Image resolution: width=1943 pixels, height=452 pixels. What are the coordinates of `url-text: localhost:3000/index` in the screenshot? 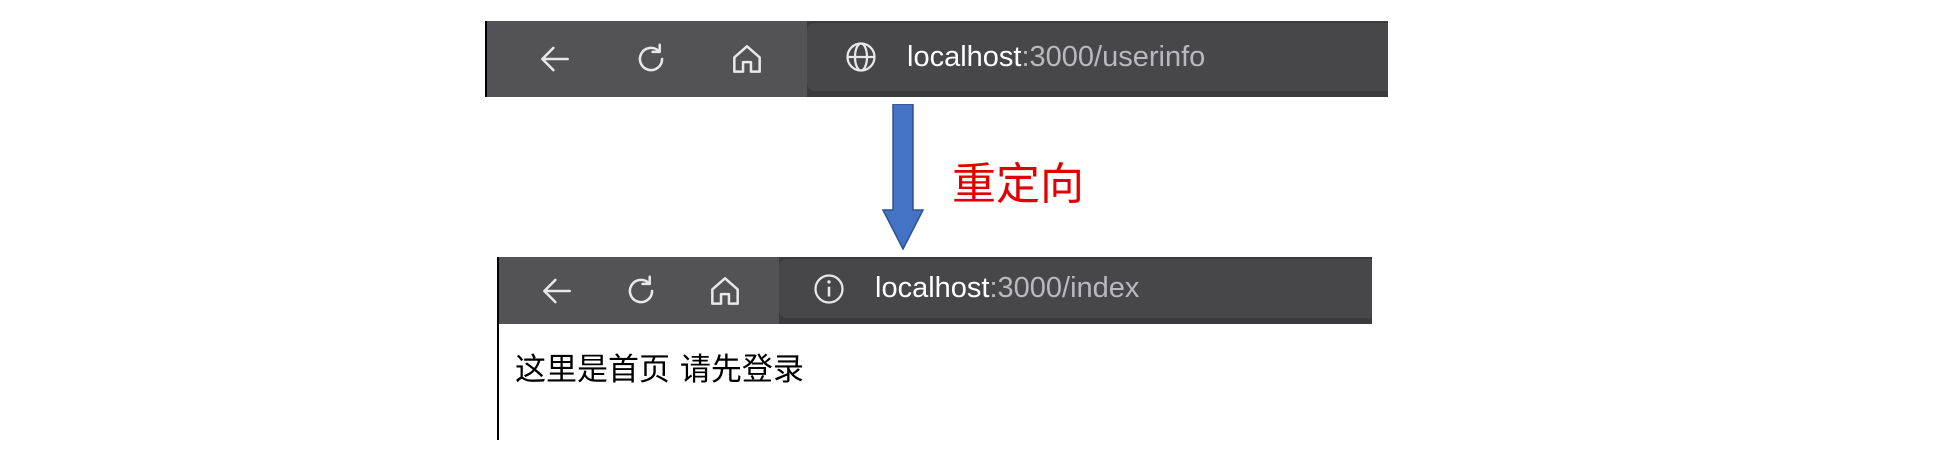 It's located at (1007, 288).